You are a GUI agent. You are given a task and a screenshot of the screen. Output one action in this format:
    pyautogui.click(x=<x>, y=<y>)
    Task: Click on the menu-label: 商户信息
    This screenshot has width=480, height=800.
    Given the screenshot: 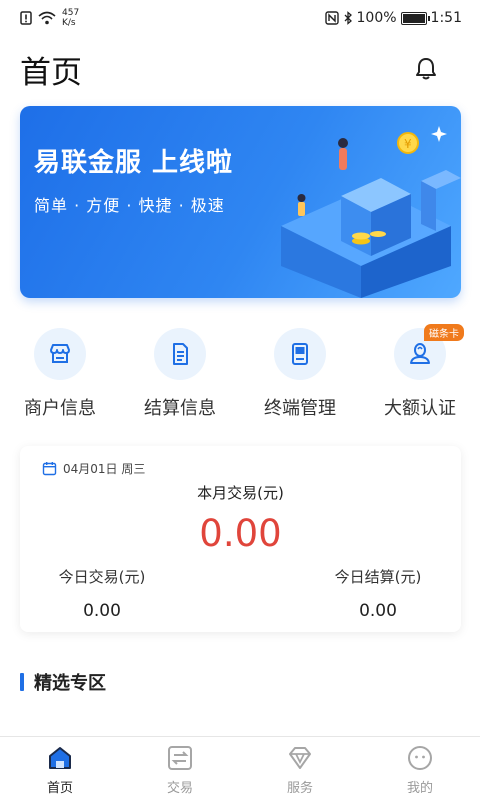 What is the action you would take?
    pyautogui.click(x=60, y=408)
    